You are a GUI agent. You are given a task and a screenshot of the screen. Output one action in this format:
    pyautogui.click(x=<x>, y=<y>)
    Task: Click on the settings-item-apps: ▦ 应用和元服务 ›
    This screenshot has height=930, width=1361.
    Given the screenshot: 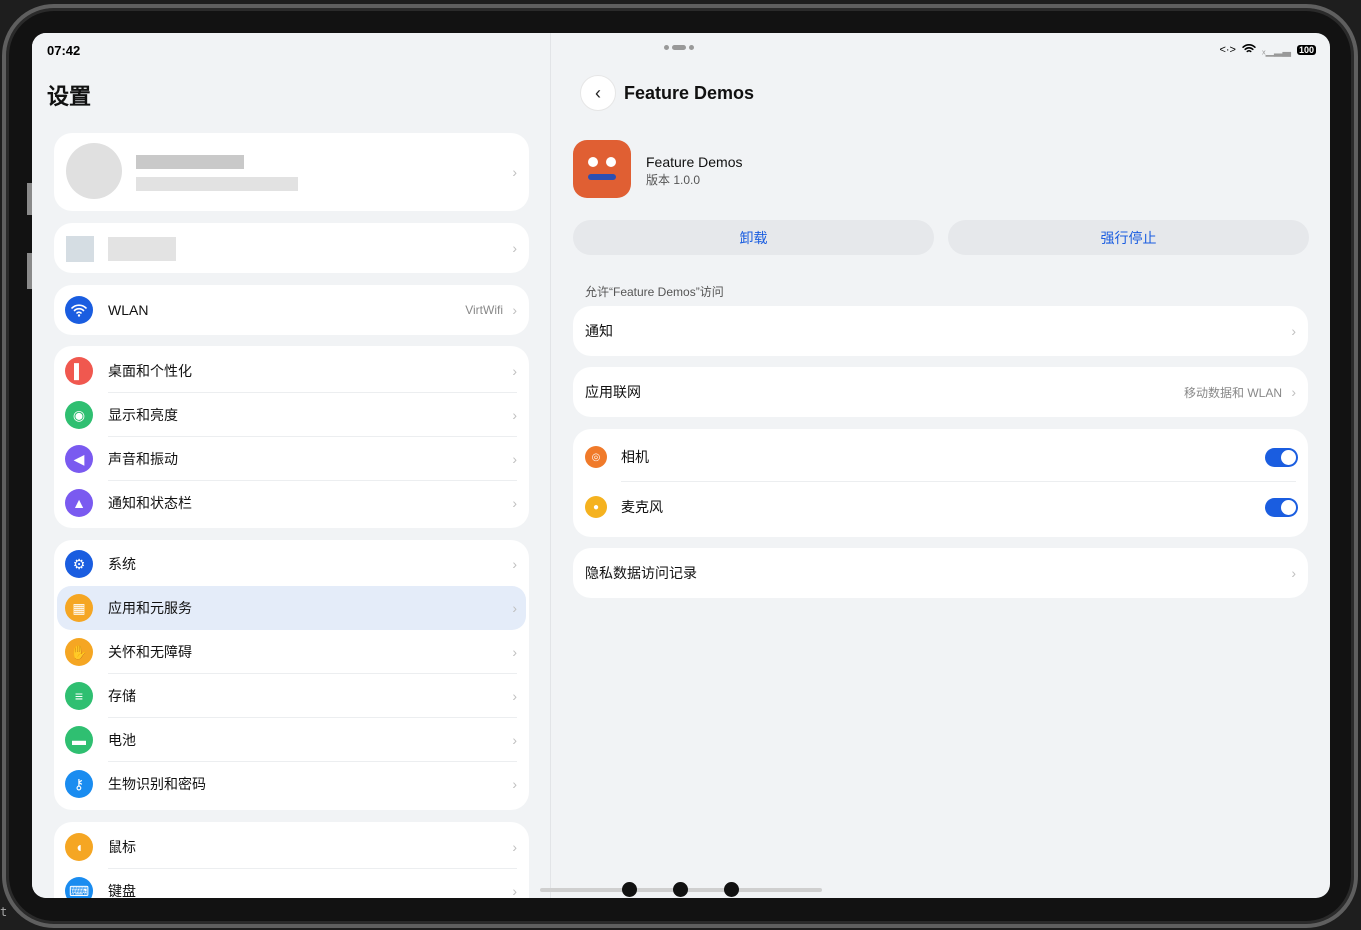 What is the action you would take?
    pyautogui.click(x=291, y=608)
    